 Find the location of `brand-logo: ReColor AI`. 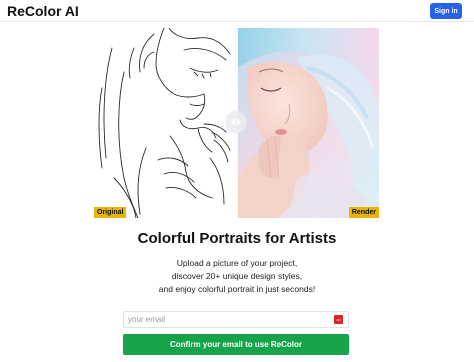

brand-logo: ReColor AI is located at coordinates (43, 11).